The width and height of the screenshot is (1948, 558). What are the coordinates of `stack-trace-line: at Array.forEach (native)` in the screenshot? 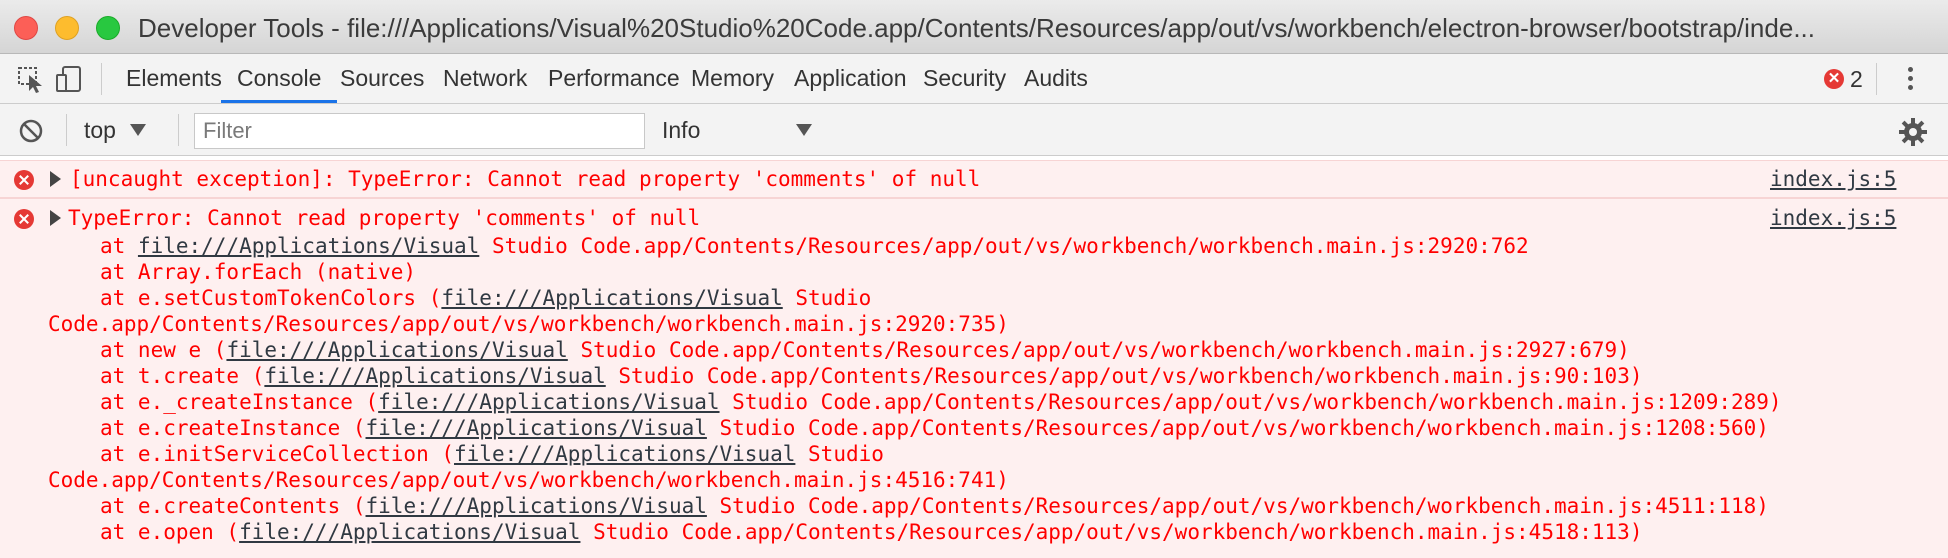 It's located at (974, 272).